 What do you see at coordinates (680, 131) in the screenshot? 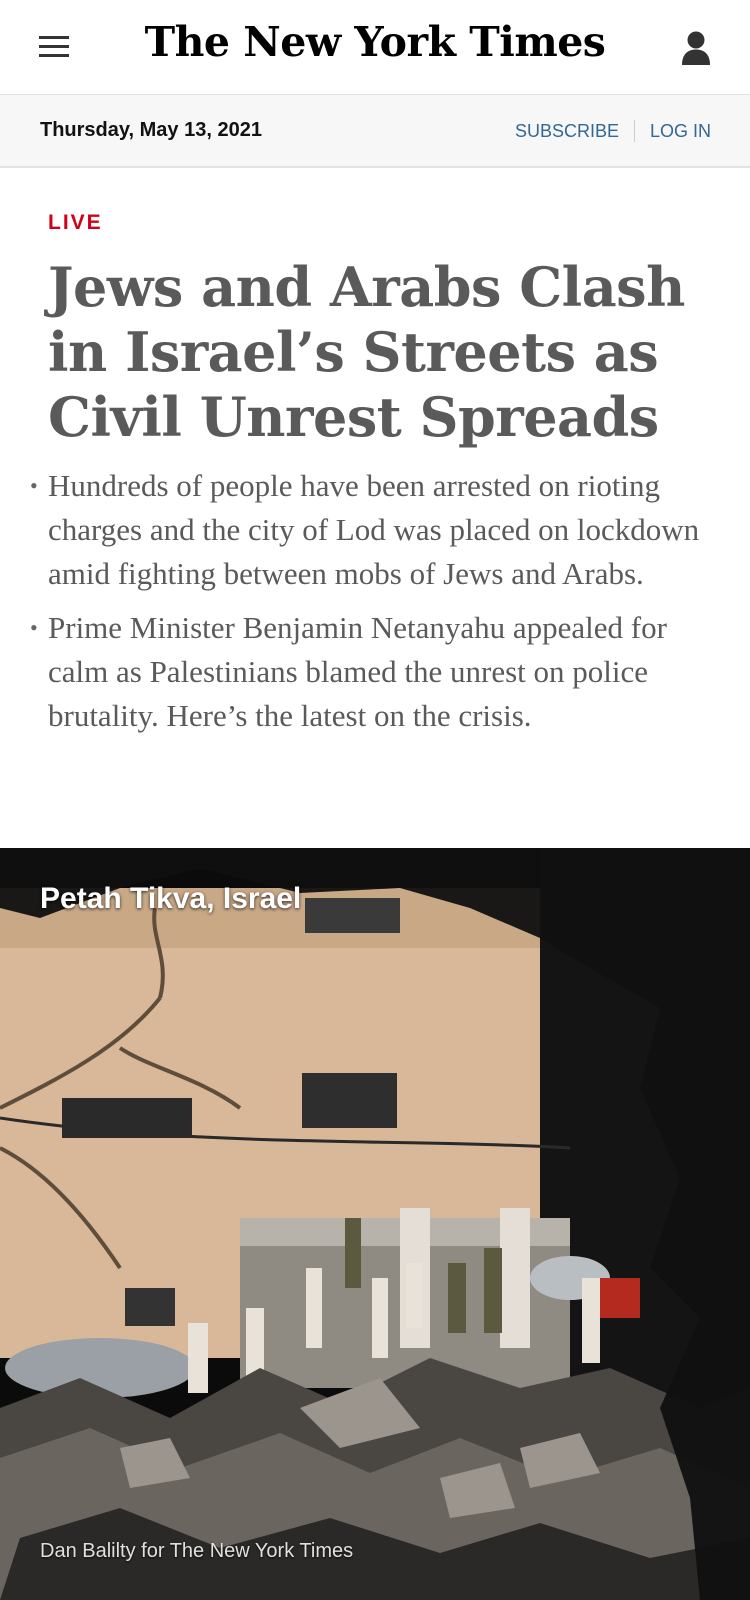
I see `login-link: LOG IN` at bounding box center [680, 131].